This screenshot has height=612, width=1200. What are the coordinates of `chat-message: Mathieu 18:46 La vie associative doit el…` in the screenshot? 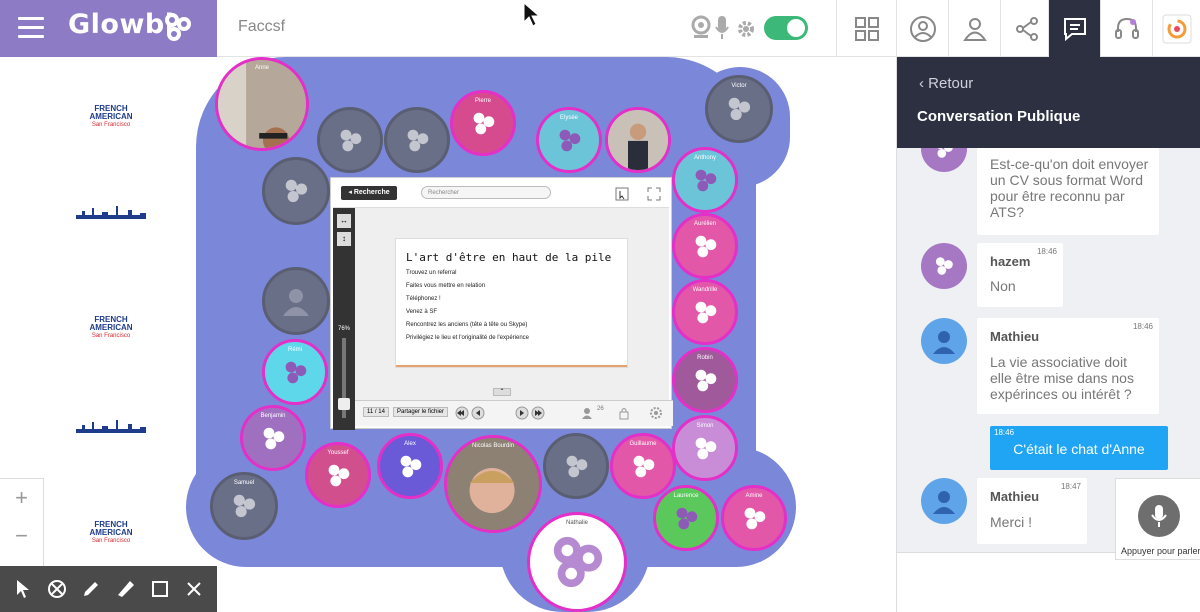 It's located at (1068, 366).